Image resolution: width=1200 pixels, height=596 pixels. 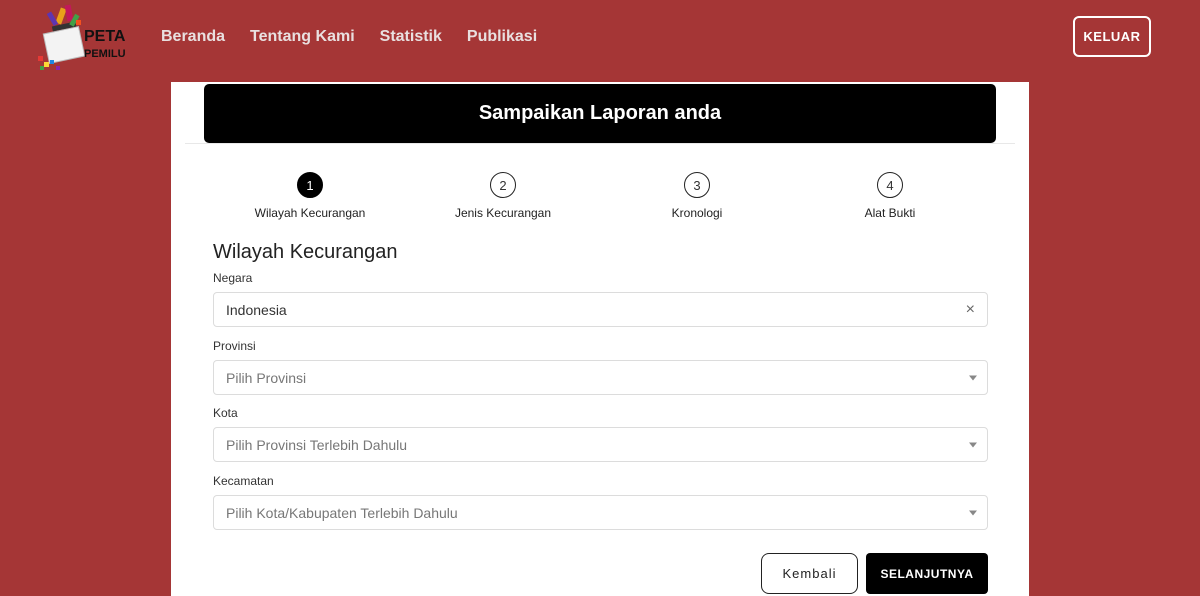 I want to click on kota-placeholder: Pilih Provinsi Terlebih Dahulu, so click(x=317, y=444).